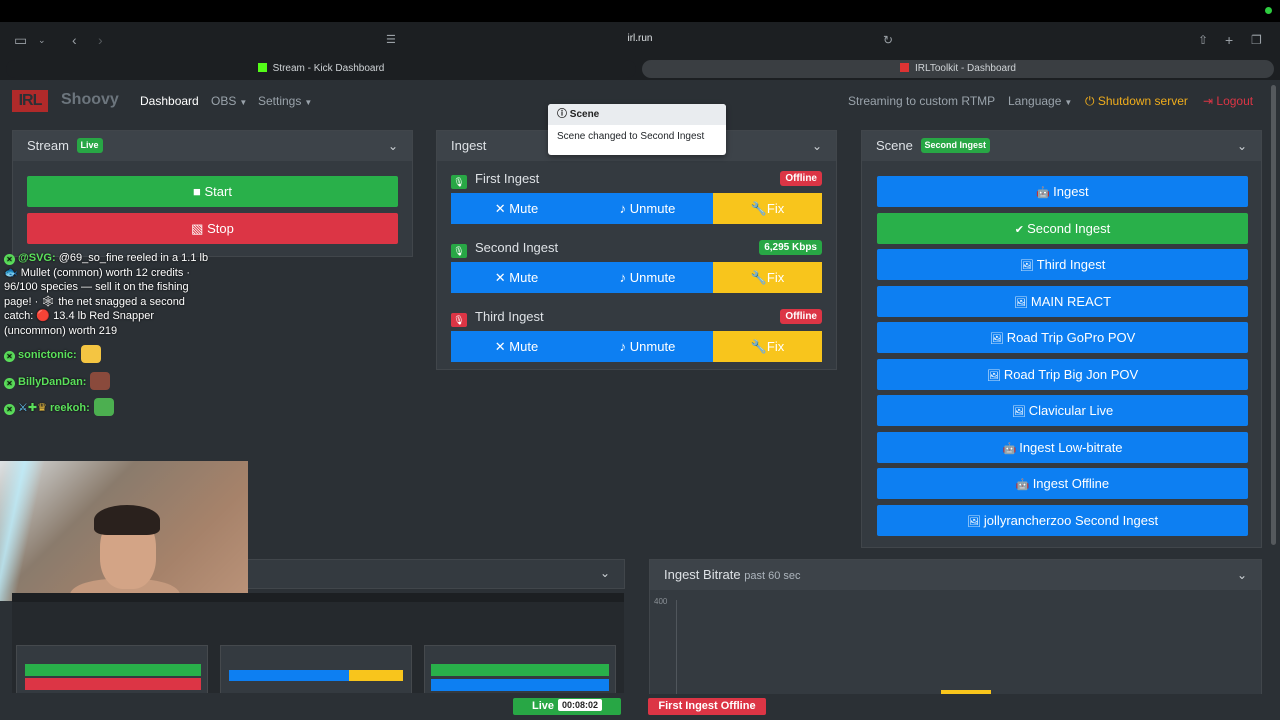 Image resolution: width=1280 pixels, height=720 pixels. What do you see at coordinates (89, 145) in the screenshot?
I see `stream-status-badge: Live` at bounding box center [89, 145].